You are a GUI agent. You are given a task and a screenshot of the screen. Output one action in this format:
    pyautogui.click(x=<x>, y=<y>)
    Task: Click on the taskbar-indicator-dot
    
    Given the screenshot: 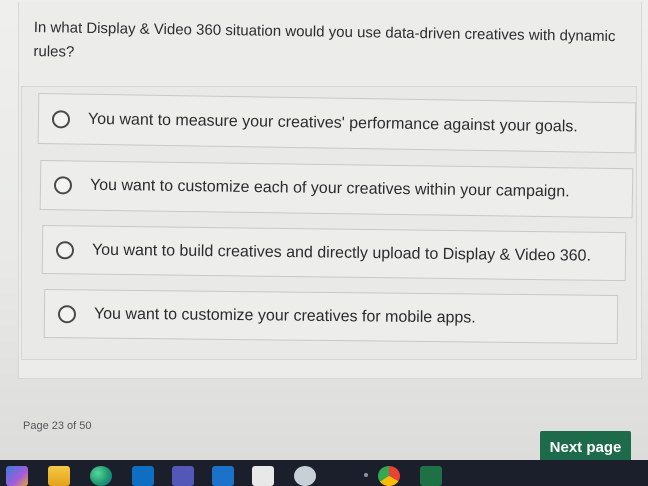 What is the action you would take?
    pyautogui.click(x=366, y=475)
    